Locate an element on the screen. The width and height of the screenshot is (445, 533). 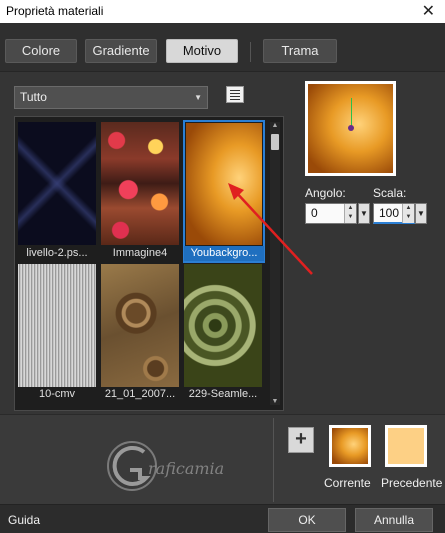
tab-trama: Trama is located at coordinates (300, 51).